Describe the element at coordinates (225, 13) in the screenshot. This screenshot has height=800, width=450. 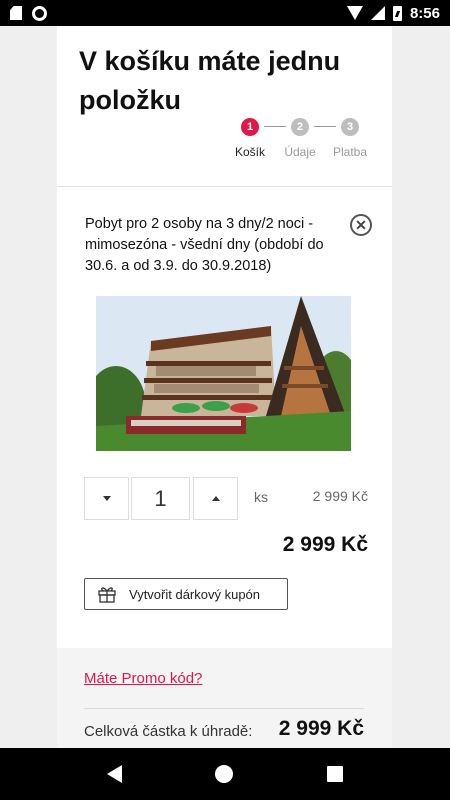
I see `status-bar: 8:56` at that location.